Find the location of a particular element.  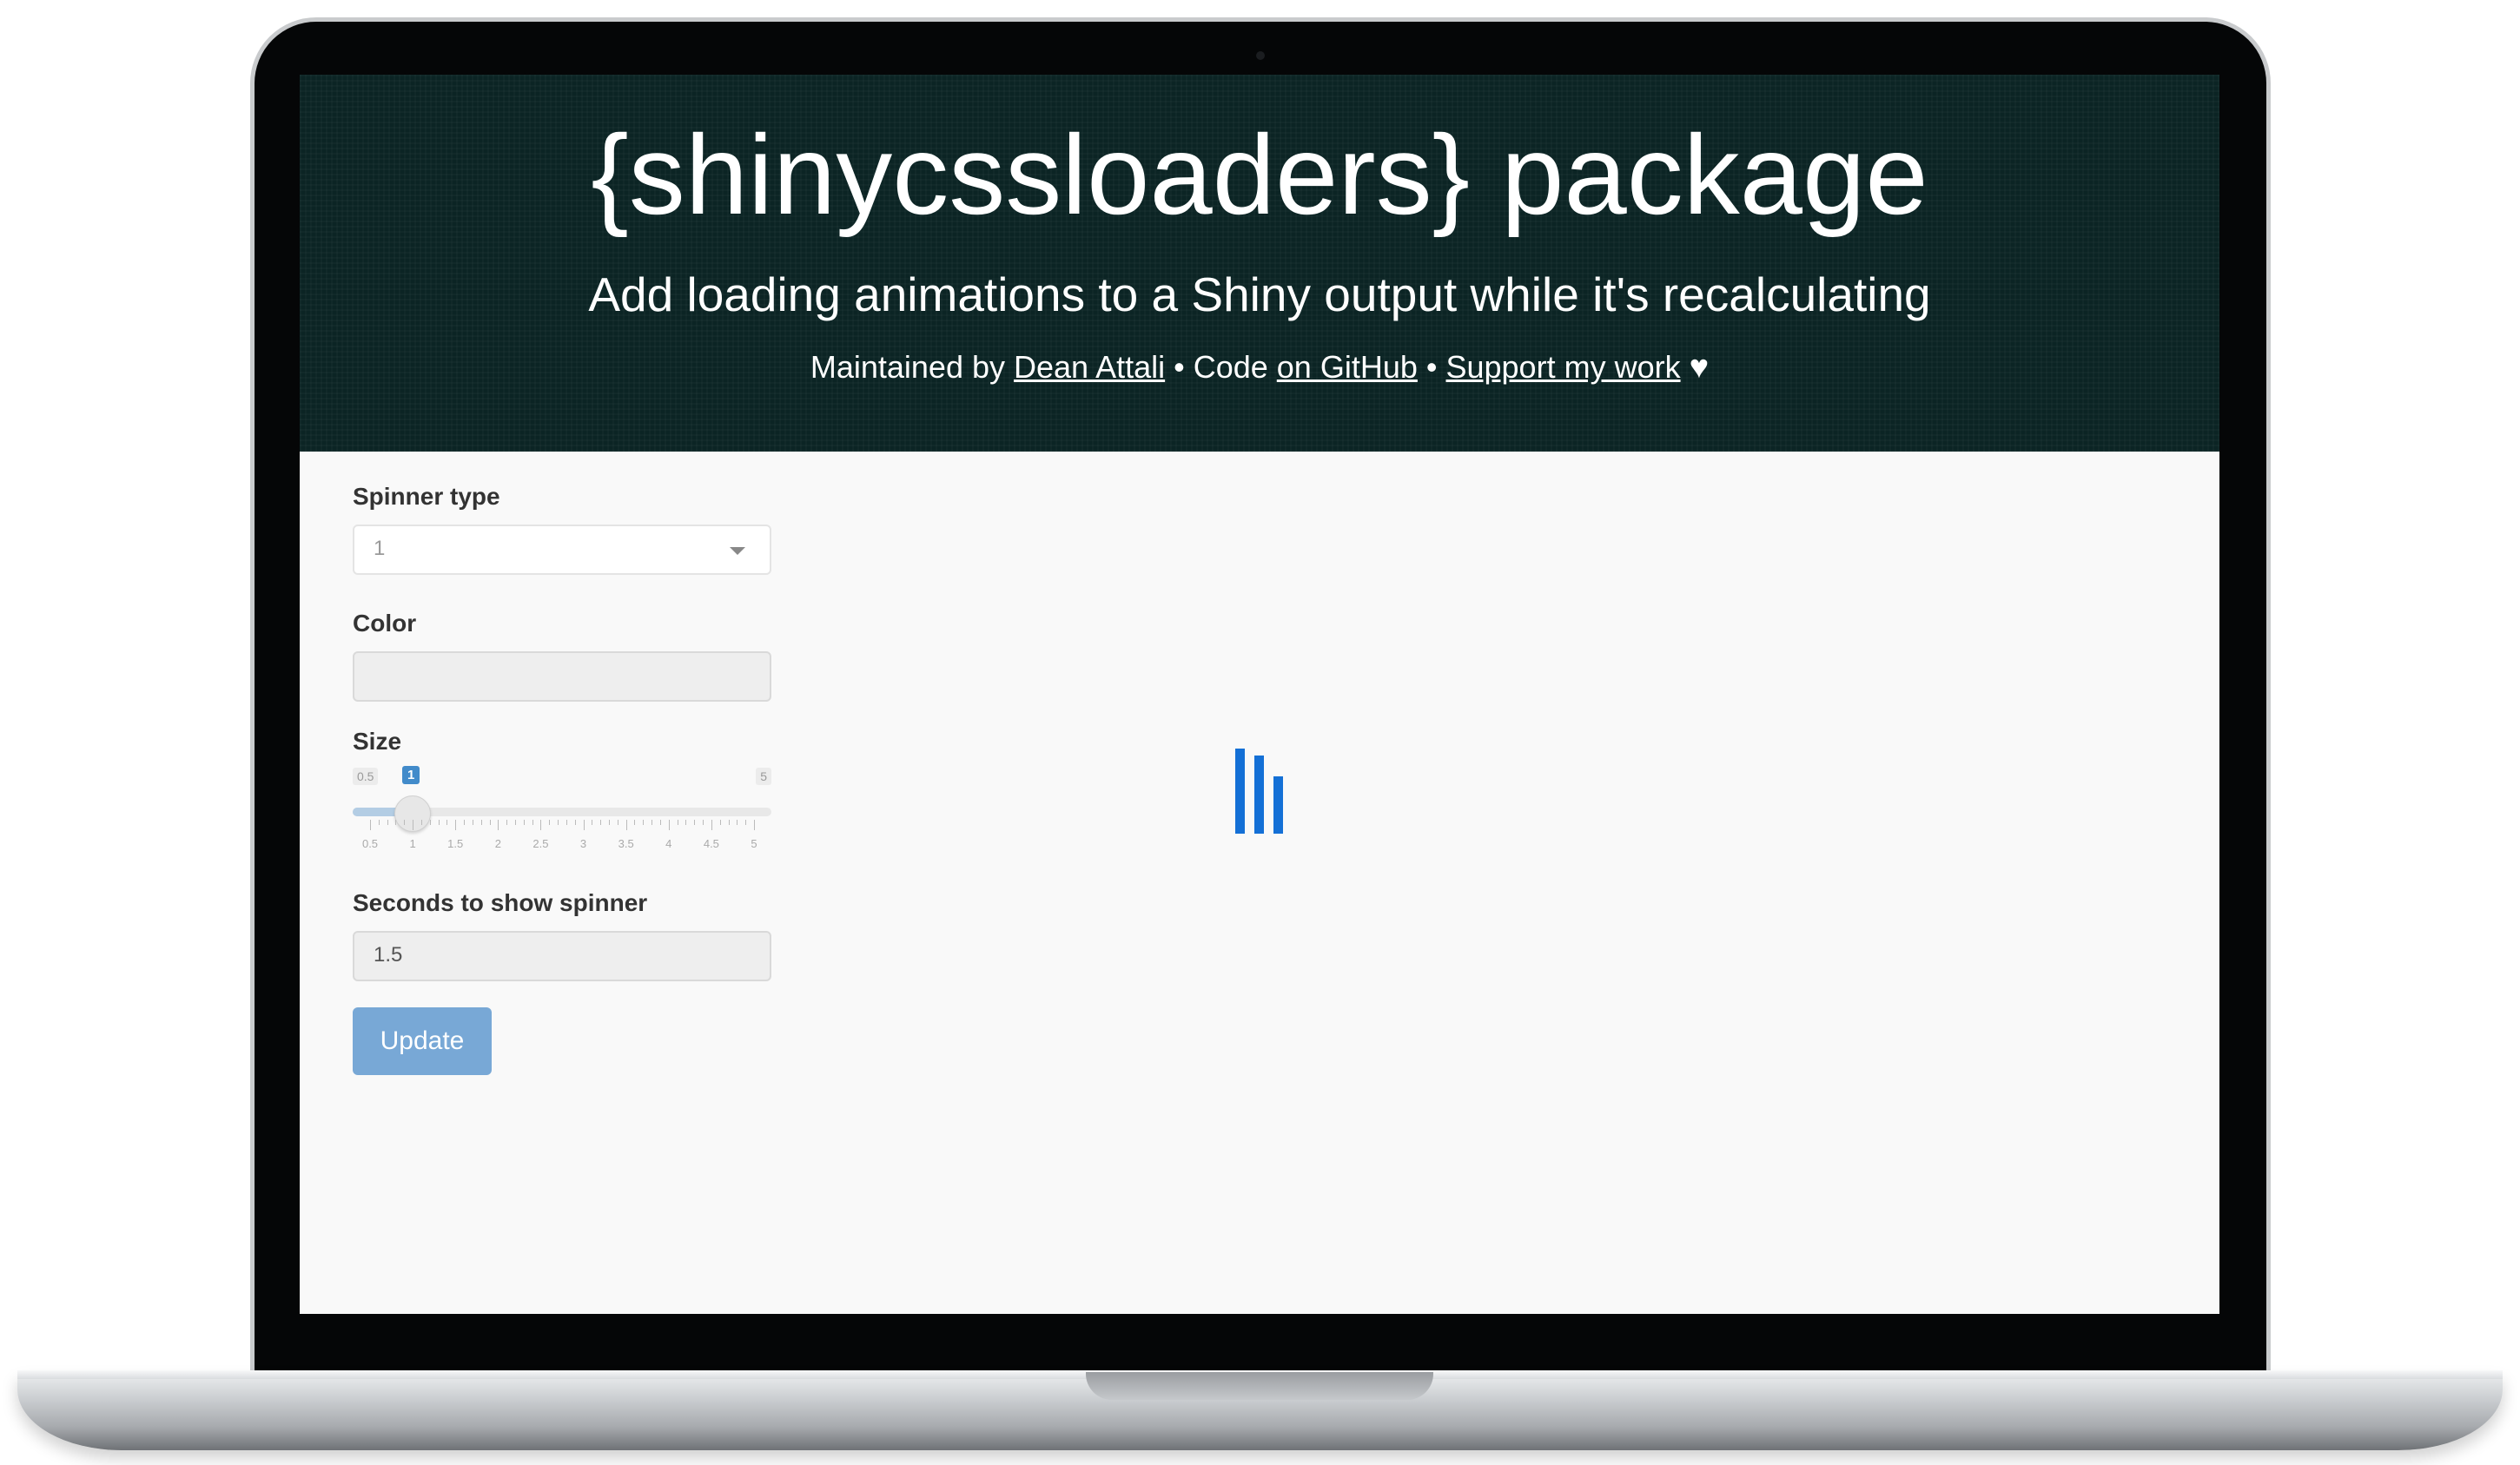

size-current-value: 1 is located at coordinates (411, 775).